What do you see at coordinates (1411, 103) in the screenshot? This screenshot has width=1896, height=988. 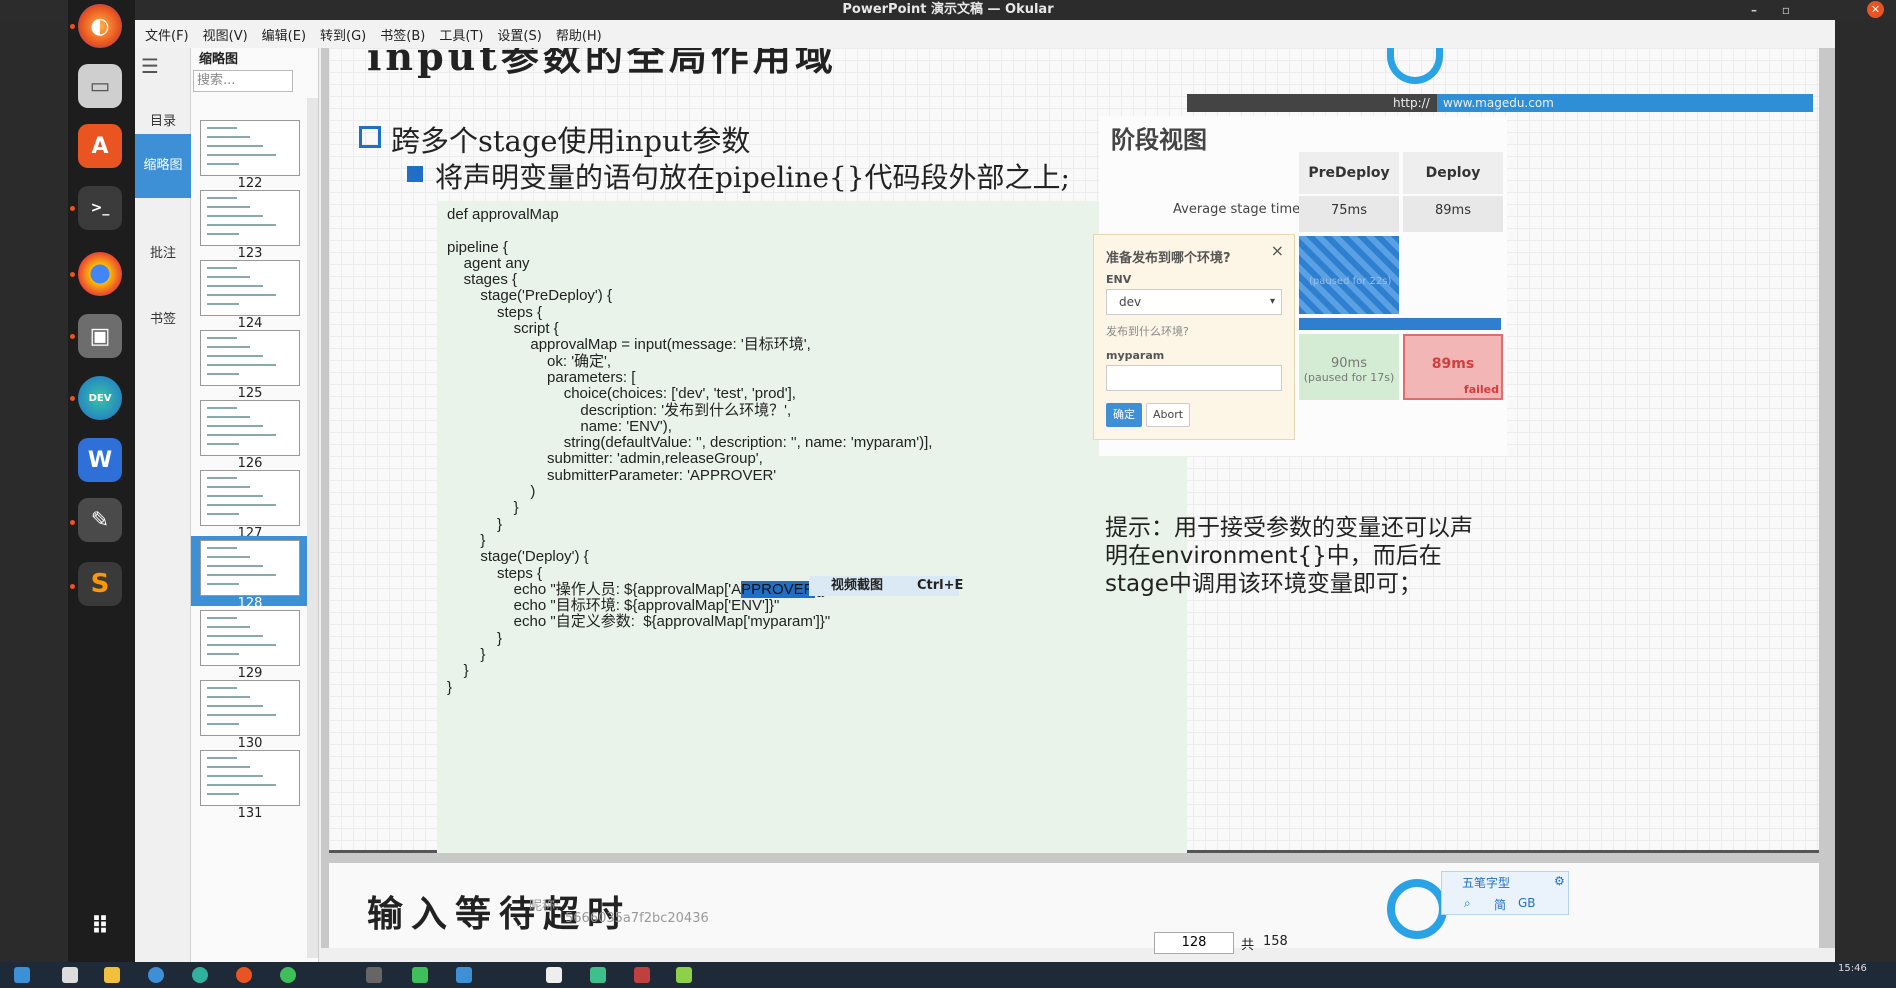 I see `logo-url: http://` at bounding box center [1411, 103].